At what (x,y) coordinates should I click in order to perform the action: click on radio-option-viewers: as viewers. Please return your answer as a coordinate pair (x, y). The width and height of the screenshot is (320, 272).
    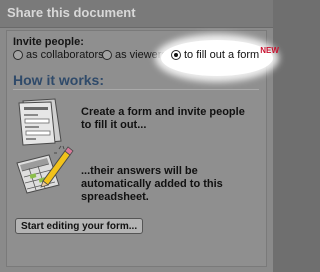
    Looking at the image, I should click on (134, 55).